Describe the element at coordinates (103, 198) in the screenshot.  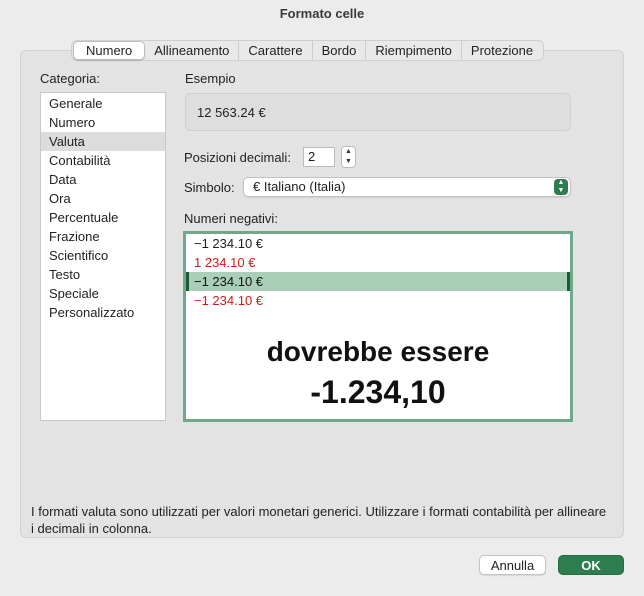
I see `category-item-ora: Ora` at that location.